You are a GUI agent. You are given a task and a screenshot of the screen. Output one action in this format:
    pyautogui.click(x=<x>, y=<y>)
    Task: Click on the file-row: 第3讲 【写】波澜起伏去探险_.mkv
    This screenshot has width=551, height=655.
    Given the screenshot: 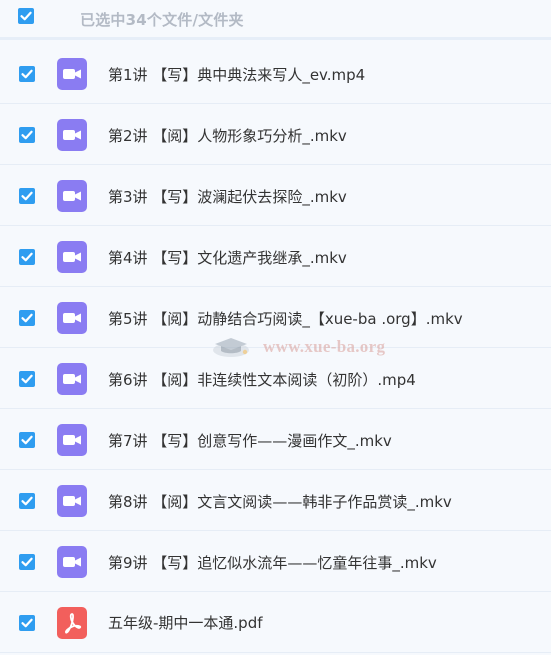 What is the action you would take?
    pyautogui.click(x=275, y=195)
    